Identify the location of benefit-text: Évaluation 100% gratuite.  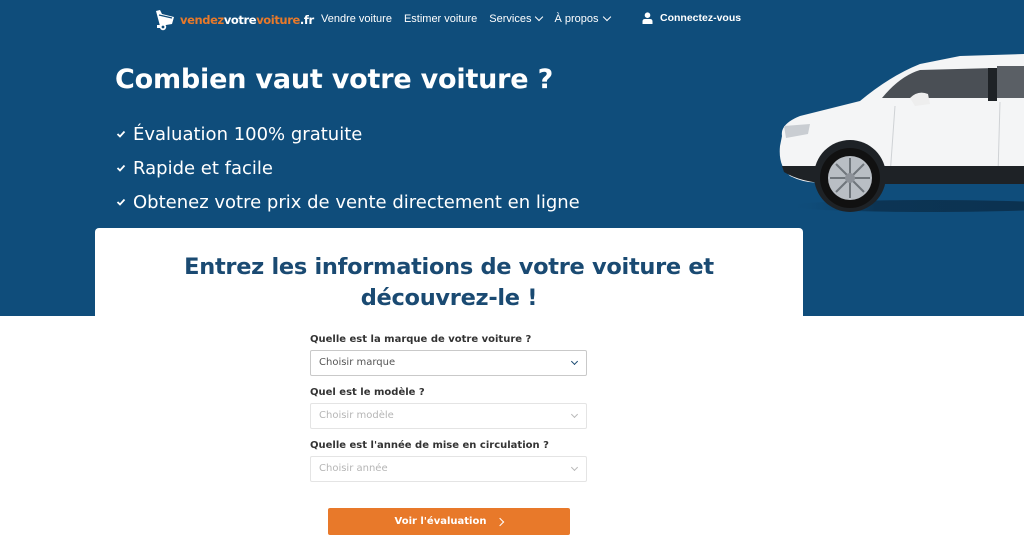
(248, 134).